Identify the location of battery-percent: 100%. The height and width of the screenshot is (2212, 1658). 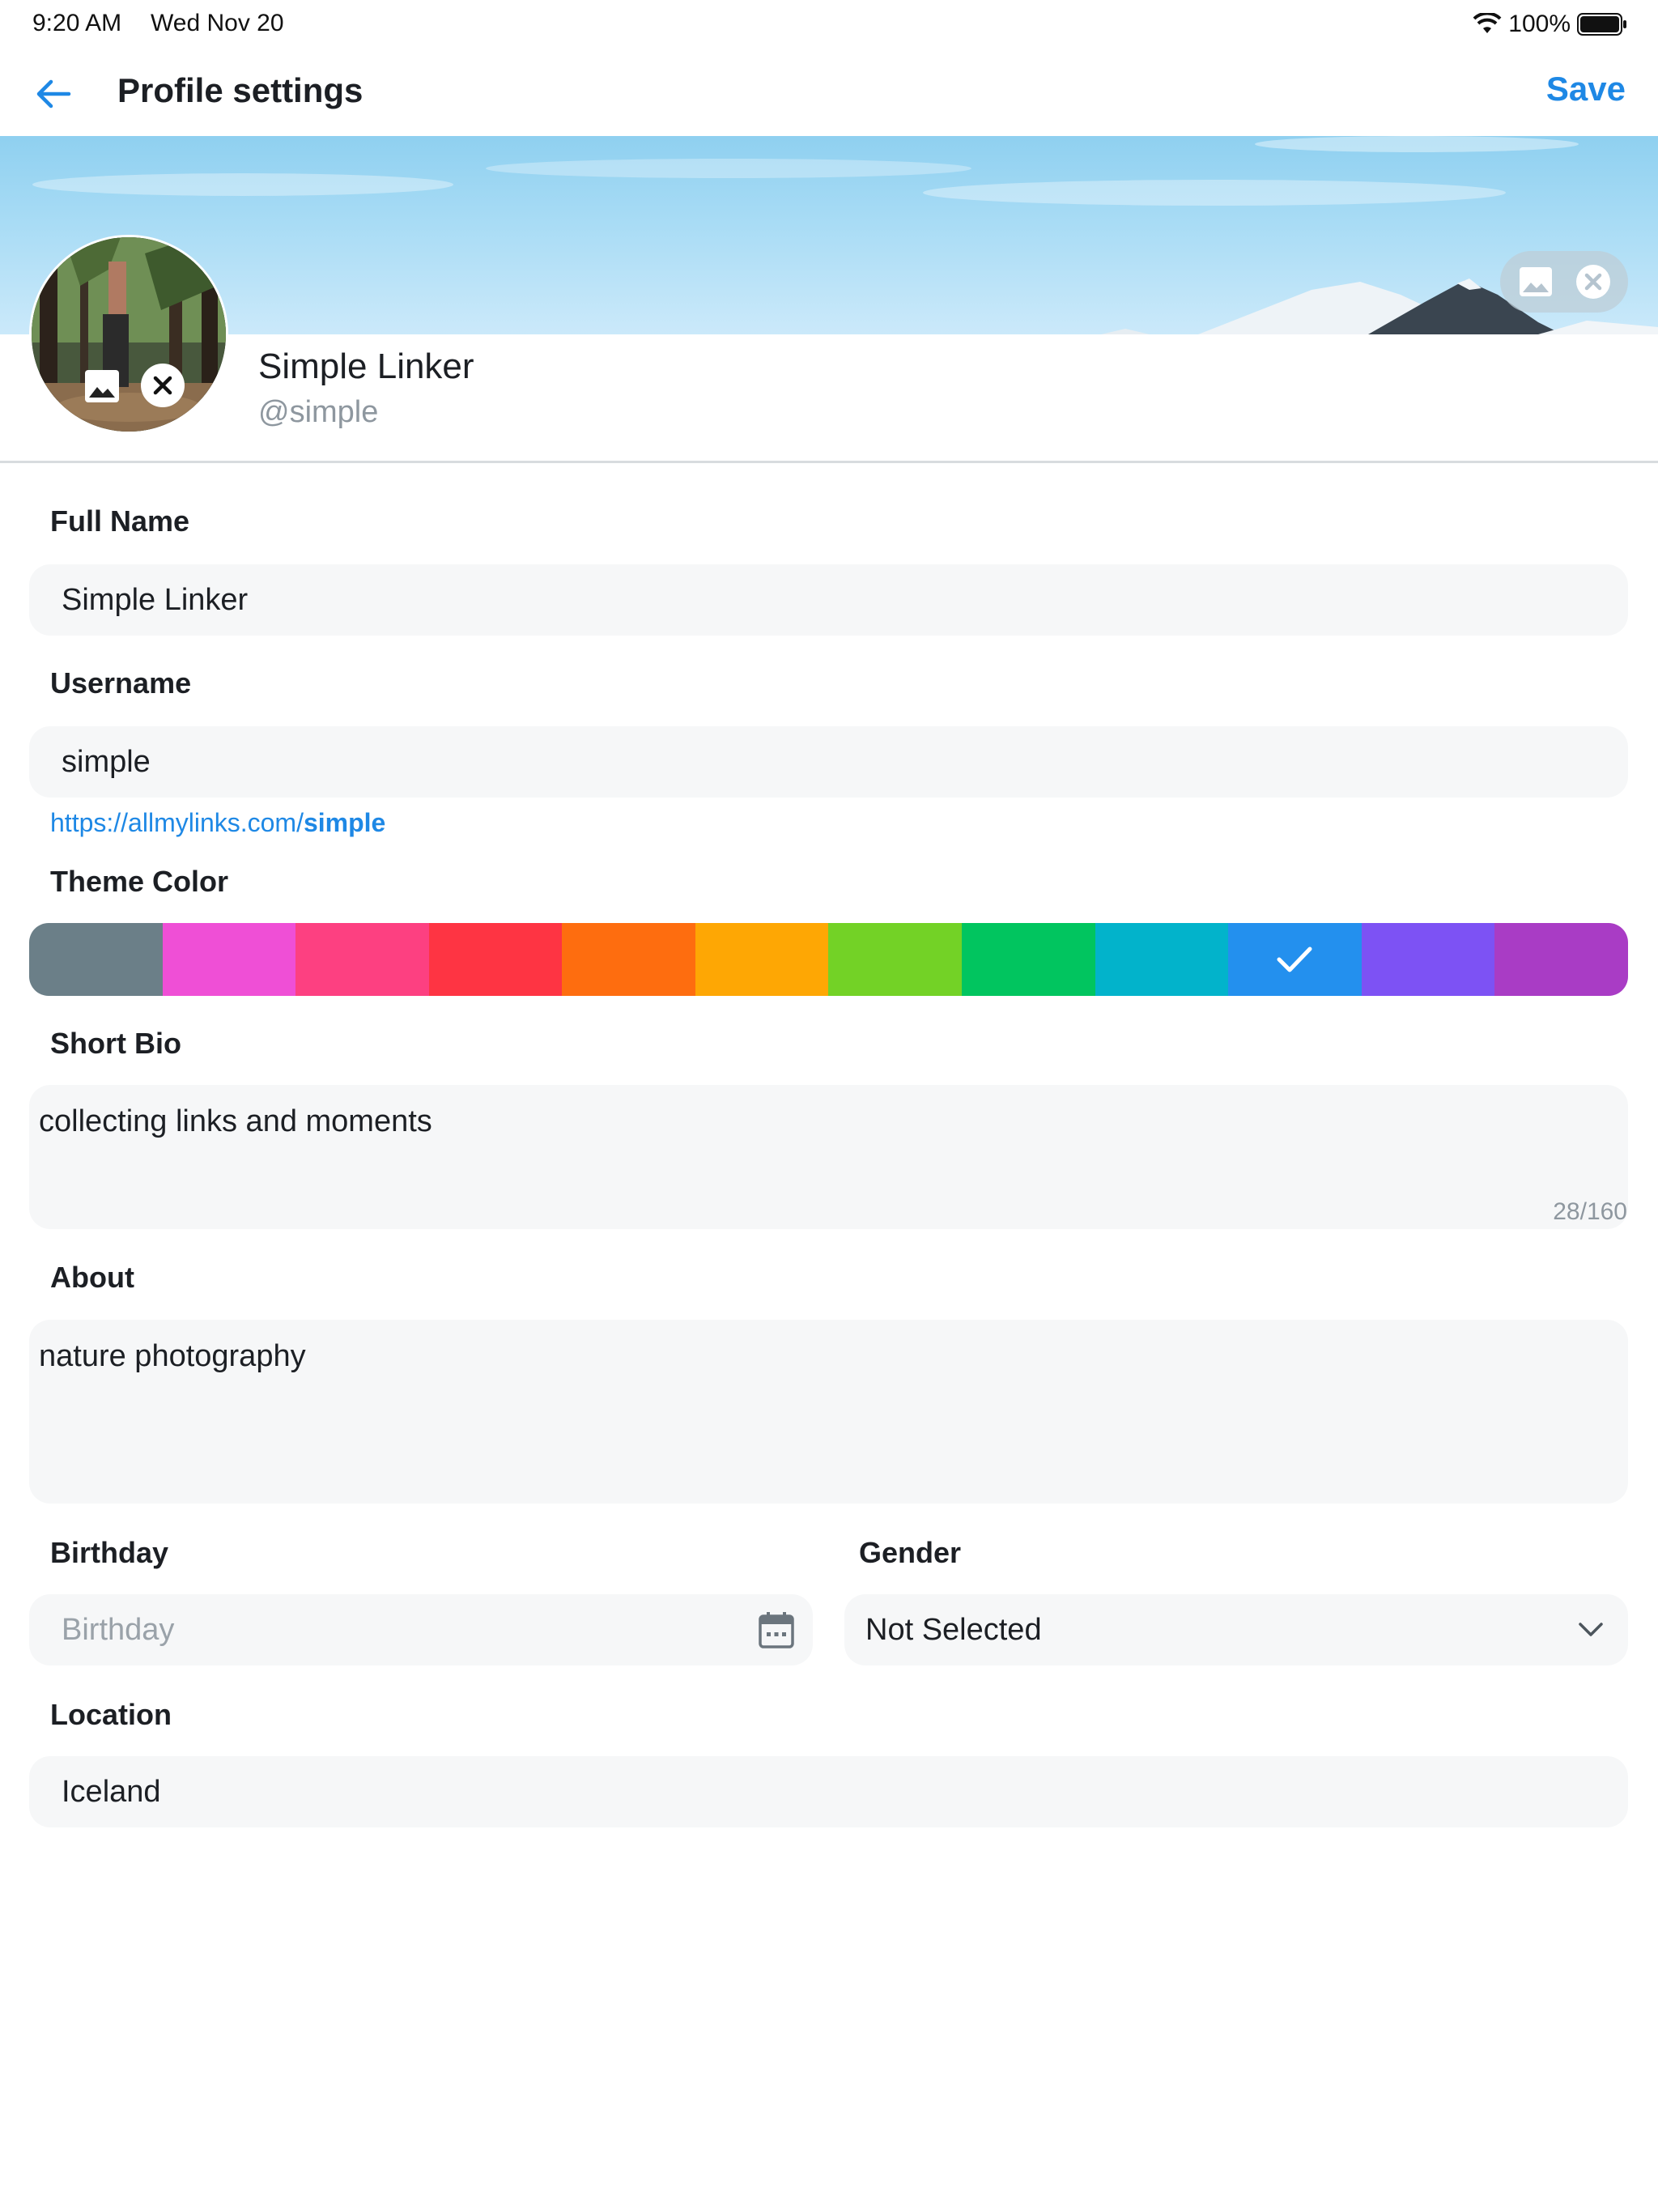
(1539, 24).